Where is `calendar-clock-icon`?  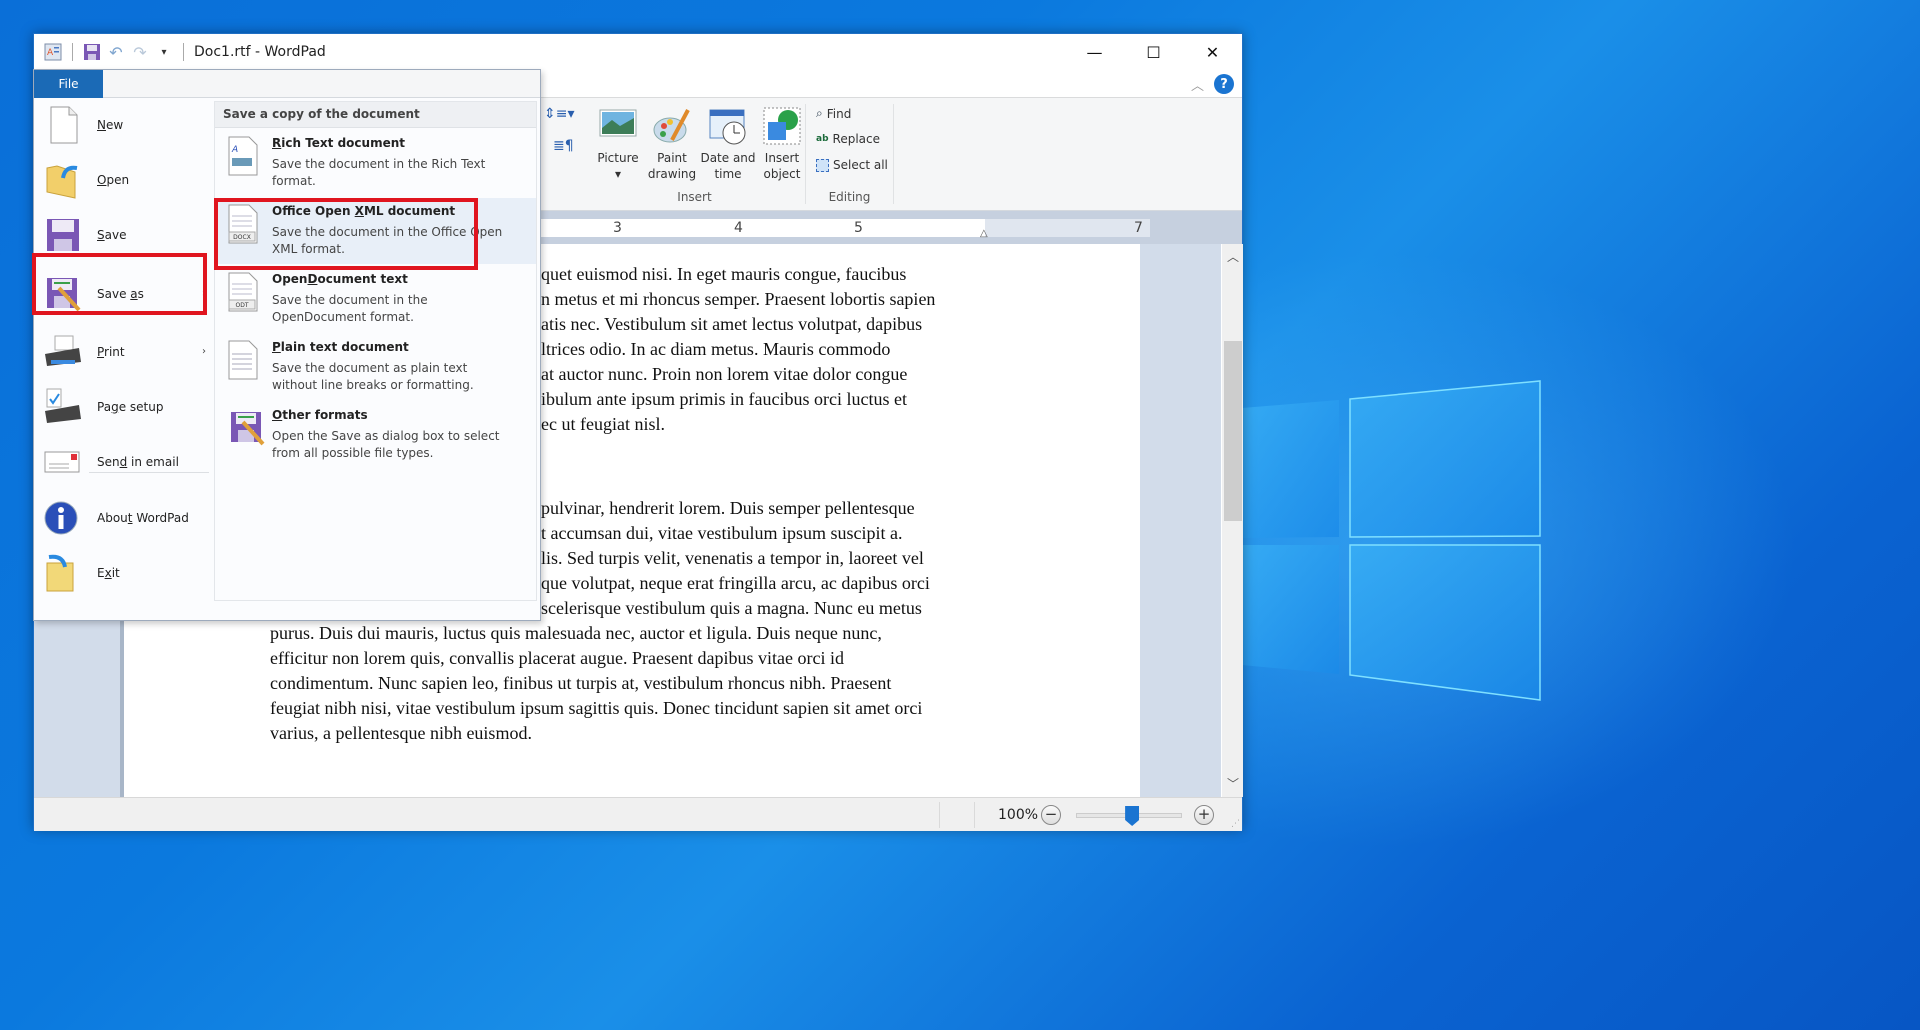 calendar-clock-icon is located at coordinates (728, 126).